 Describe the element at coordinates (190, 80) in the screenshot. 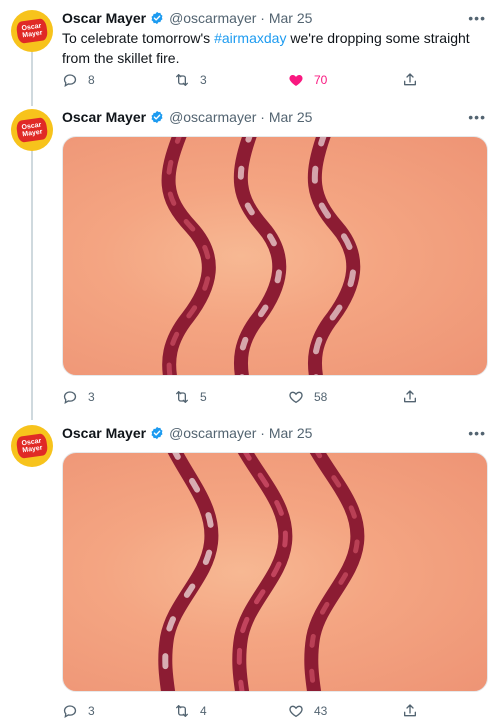

I see `retweet-button: 3` at that location.